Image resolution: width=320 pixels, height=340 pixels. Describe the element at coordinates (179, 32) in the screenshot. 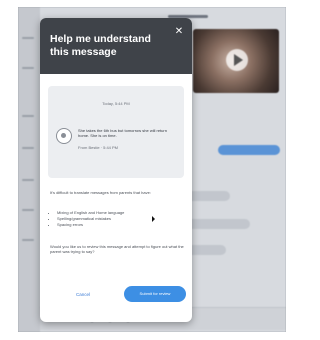

I see `close-icon: ✕` at that location.